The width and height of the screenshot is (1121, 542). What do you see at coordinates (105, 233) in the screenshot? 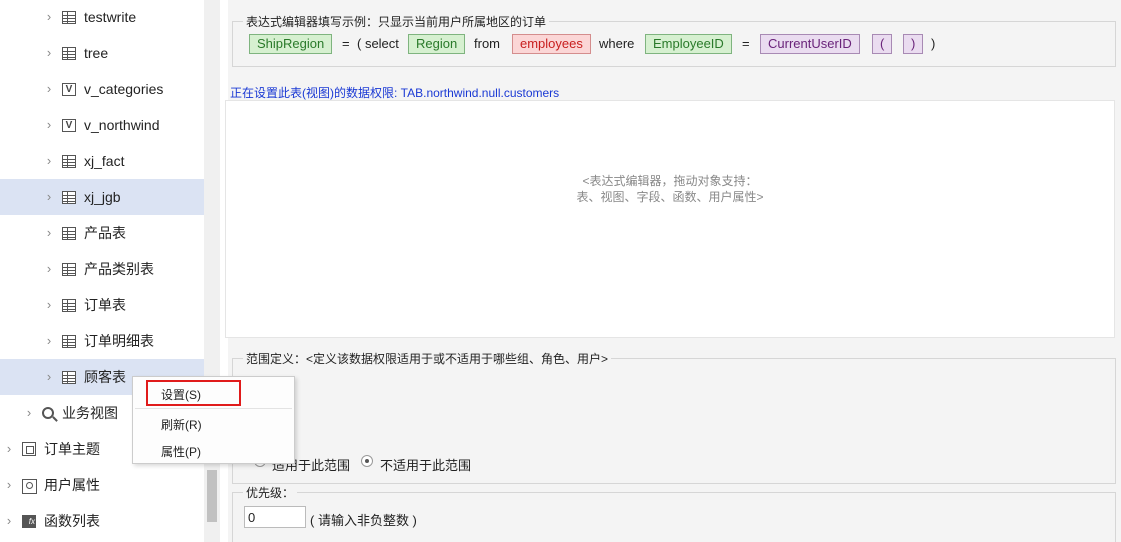
I see `tree-item-label: 产品表` at bounding box center [105, 233].